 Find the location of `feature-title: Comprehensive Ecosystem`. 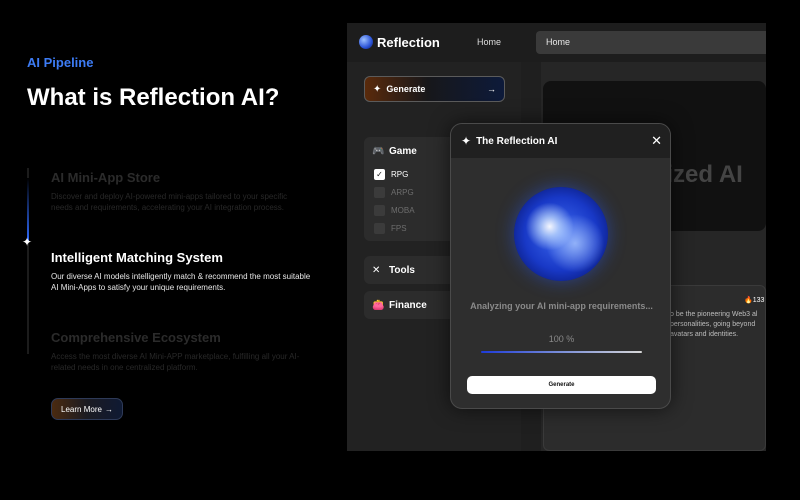

feature-title: Comprehensive Ecosystem is located at coordinates (136, 337).